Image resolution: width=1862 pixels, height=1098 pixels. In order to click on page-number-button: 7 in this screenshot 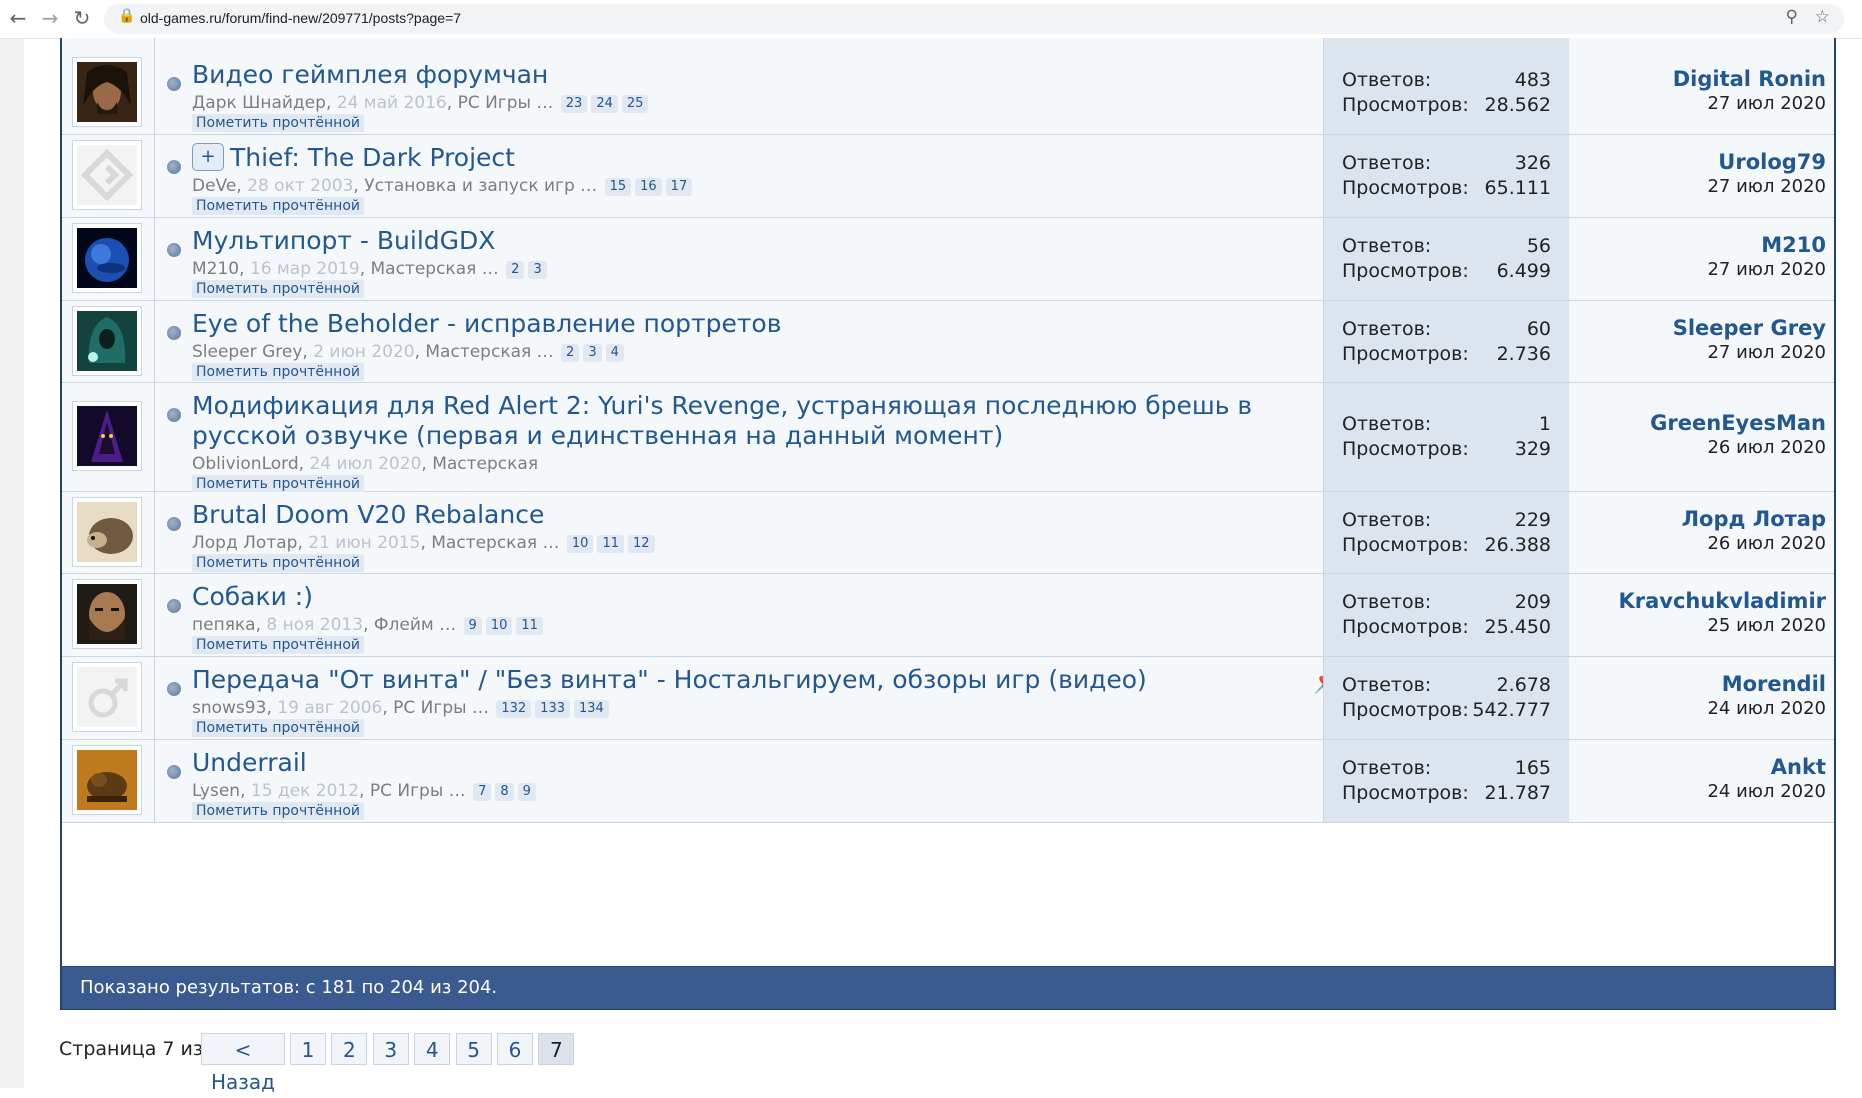, I will do `click(556, 1049)`.